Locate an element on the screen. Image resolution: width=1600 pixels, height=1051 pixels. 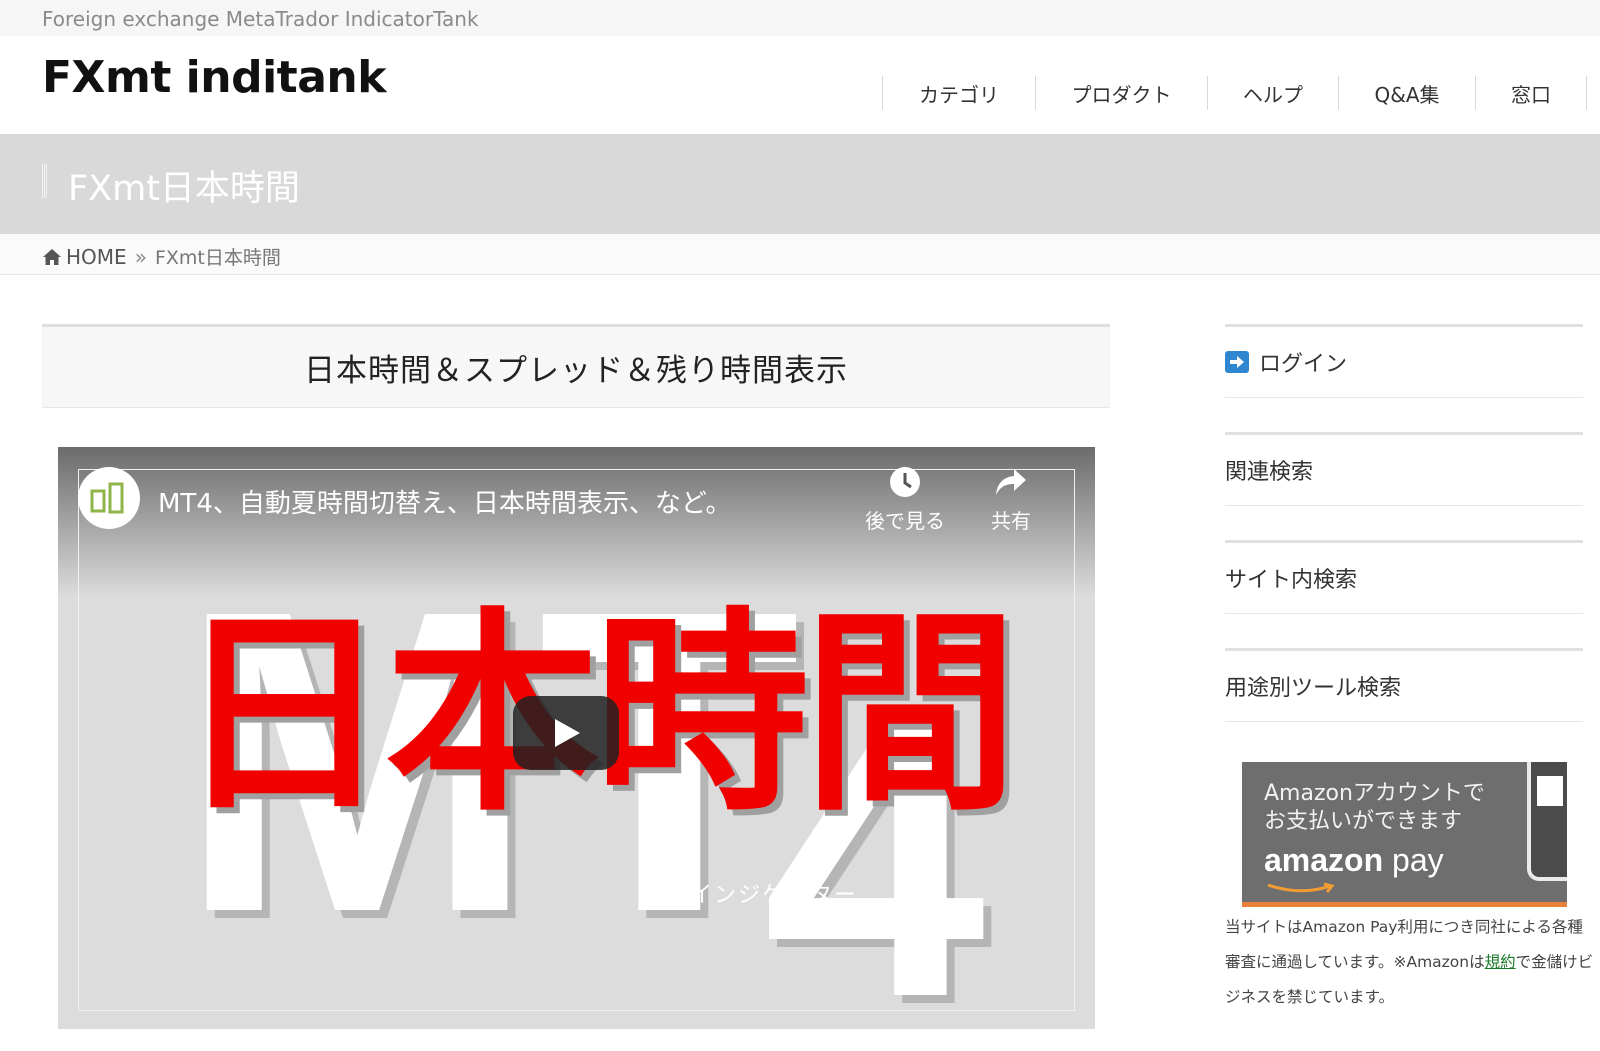
site-header: FXmt inditank カテゴリ プロダクト ヘルプ Q&A集 窓口 is located at coordinates (800, 85).